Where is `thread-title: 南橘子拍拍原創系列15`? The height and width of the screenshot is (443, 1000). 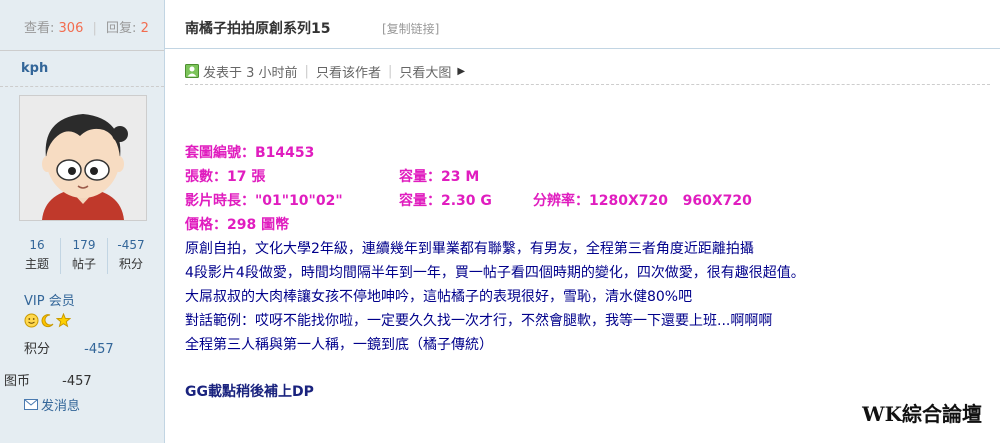
thread-title: 南橘子拍拍原創系列15 is located at coordinates (258, 29).